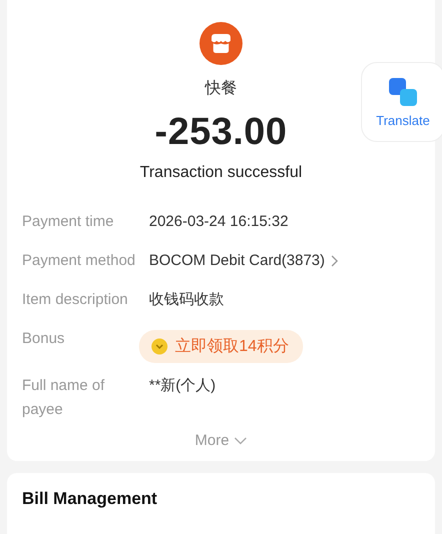 The image size is (442, 534). What do you see at coordinates (221, 440) in the screenshot?
I see `more-button: More` at bounding box center [221, 440].